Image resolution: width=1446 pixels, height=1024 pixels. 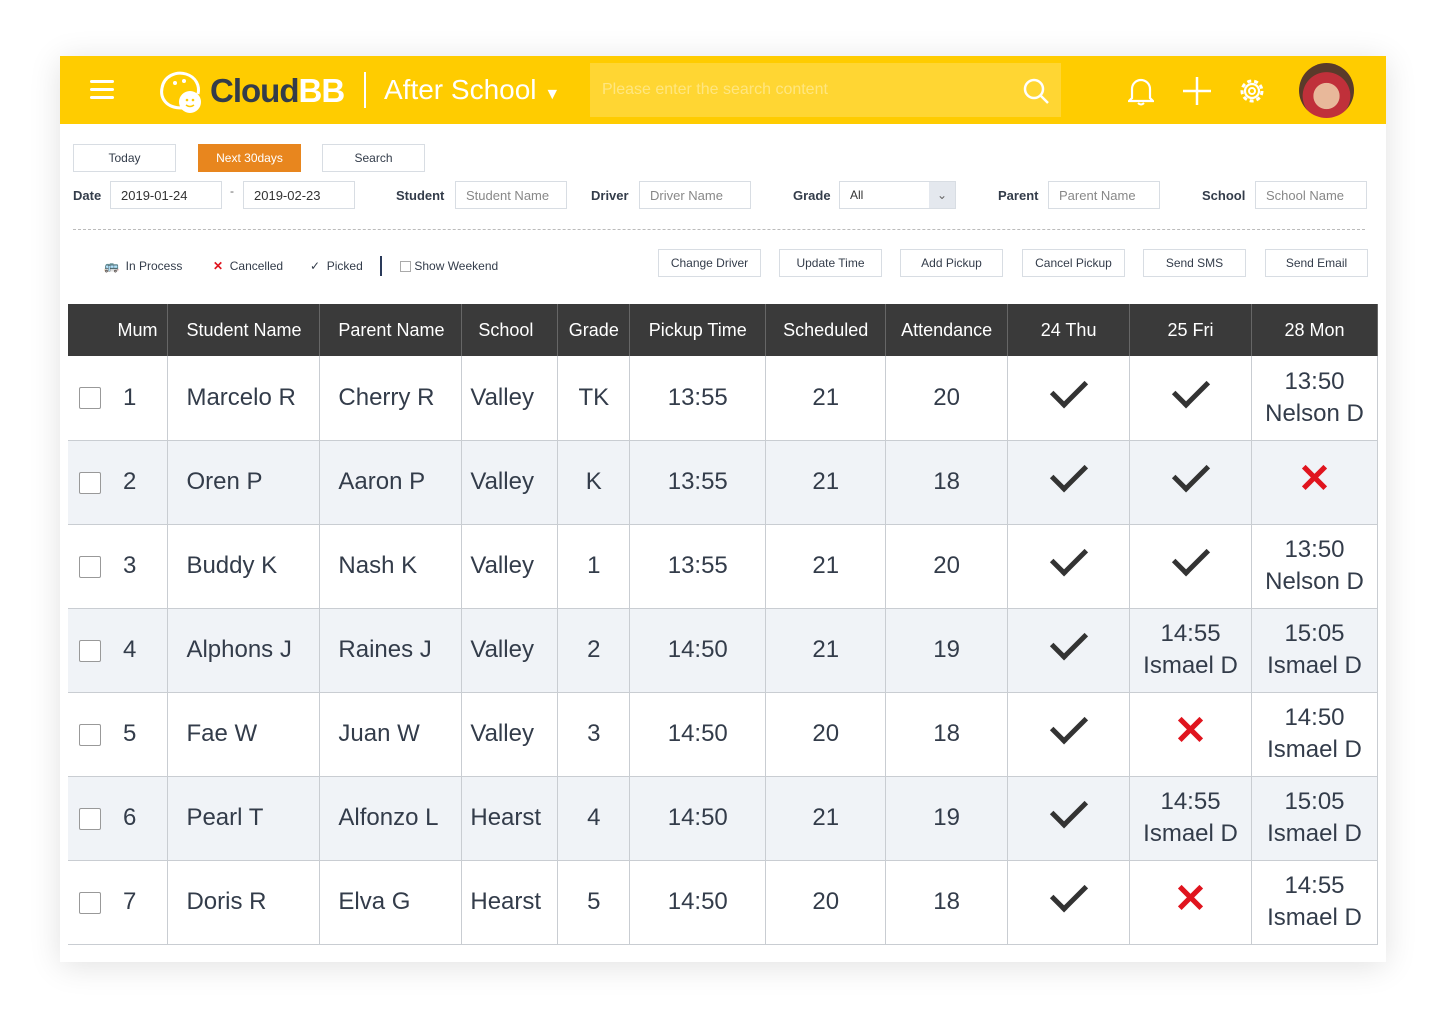 I want to click on change-driver-button: Change Driver, so click(x=709, y=263).